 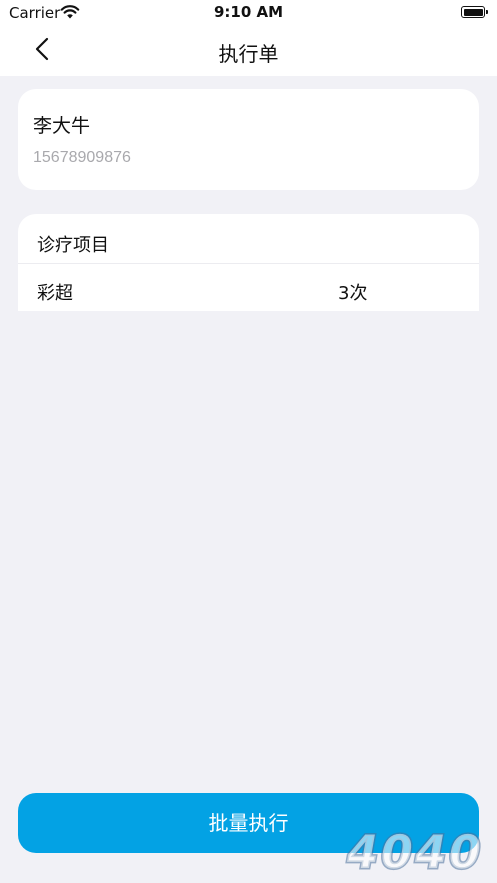 I want to click on navigation-bar: 执行单, so click(x=248, y=52).